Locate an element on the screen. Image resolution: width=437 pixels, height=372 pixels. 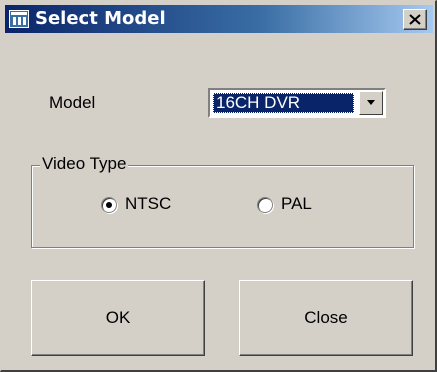
window-title: Select Model is located at coordinates (100, 18).